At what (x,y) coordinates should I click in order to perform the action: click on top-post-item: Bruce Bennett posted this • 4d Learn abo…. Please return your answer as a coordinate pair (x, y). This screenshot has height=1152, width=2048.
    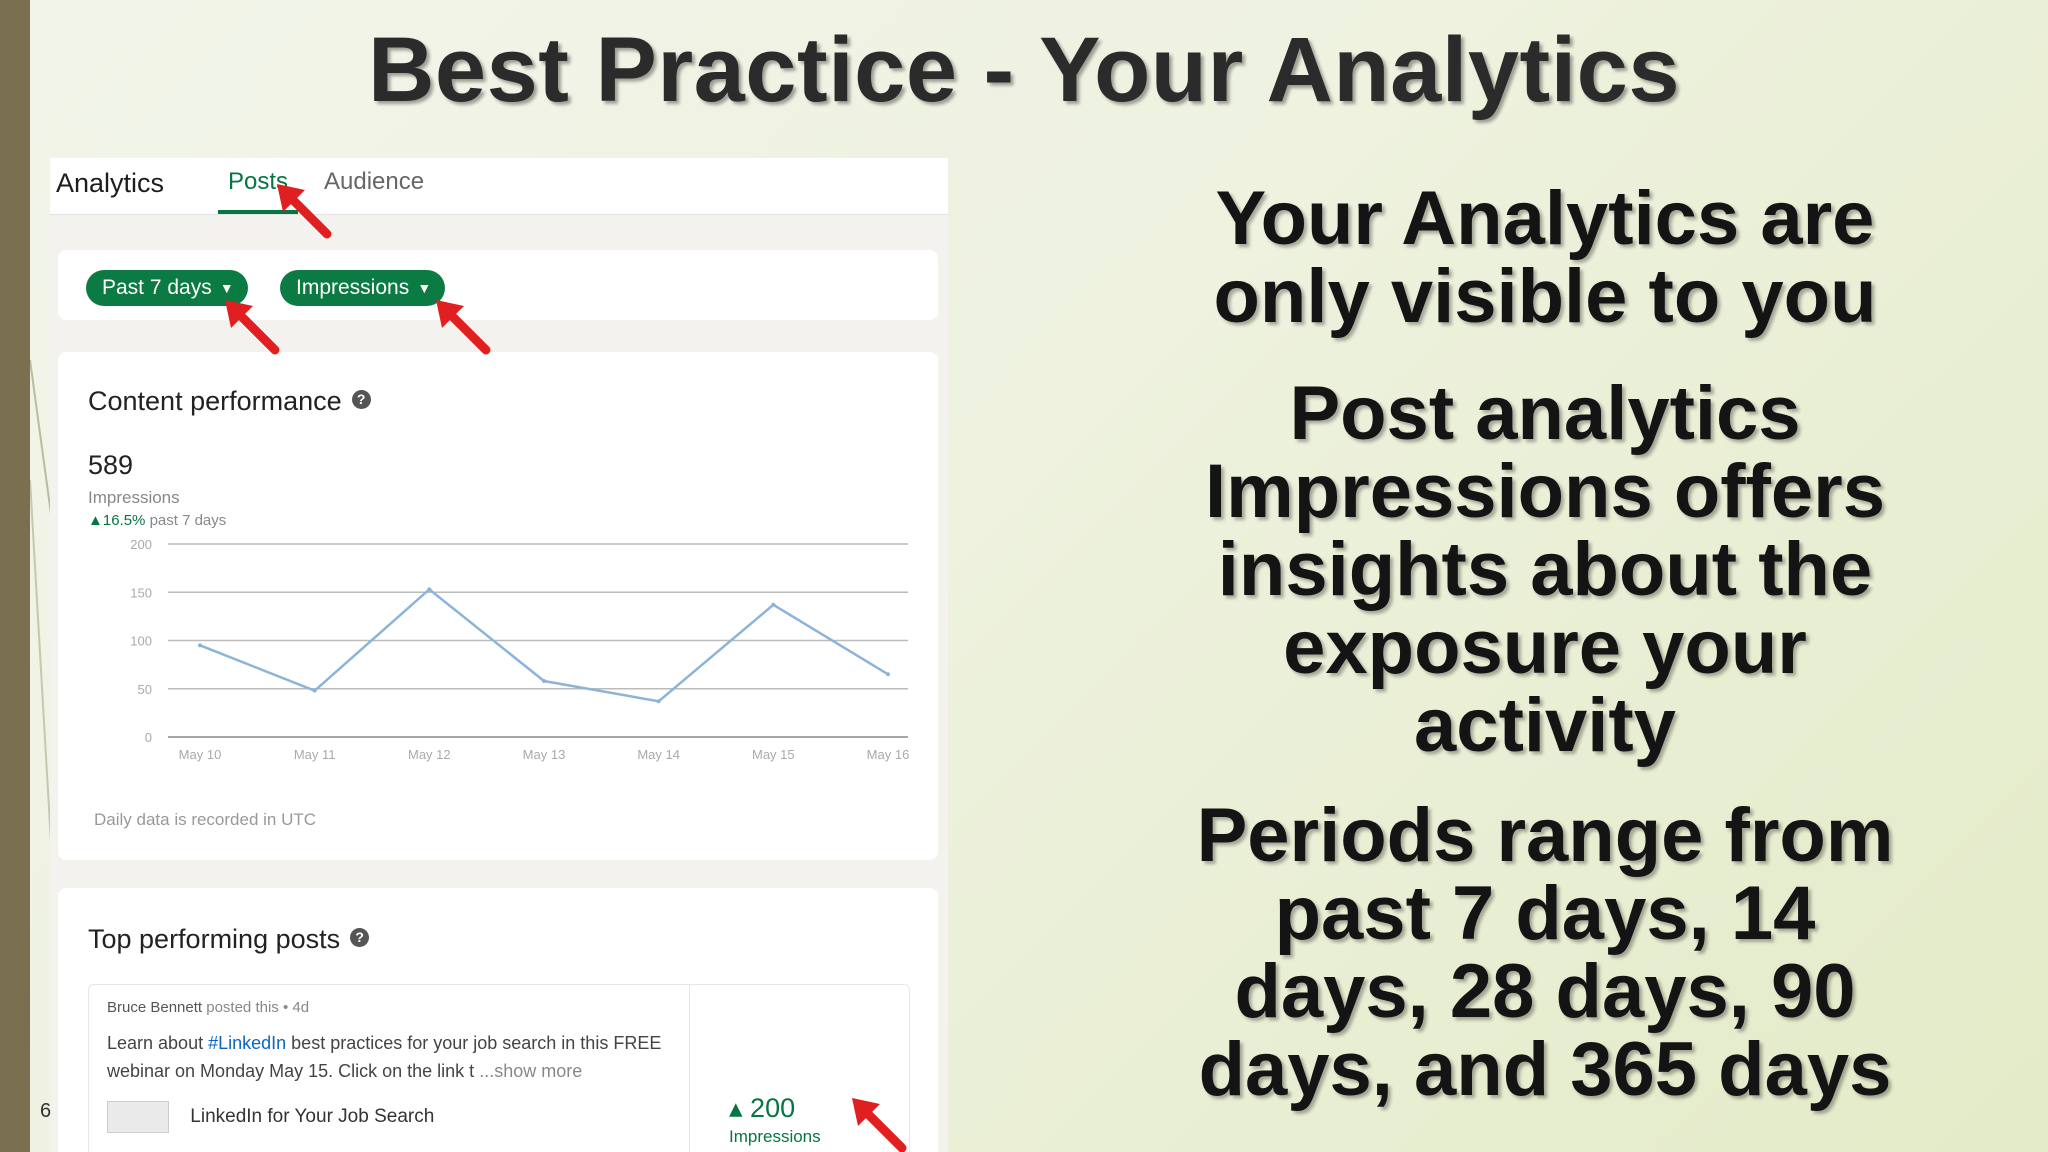
    Looking at the image, I should click on (499, 1068).